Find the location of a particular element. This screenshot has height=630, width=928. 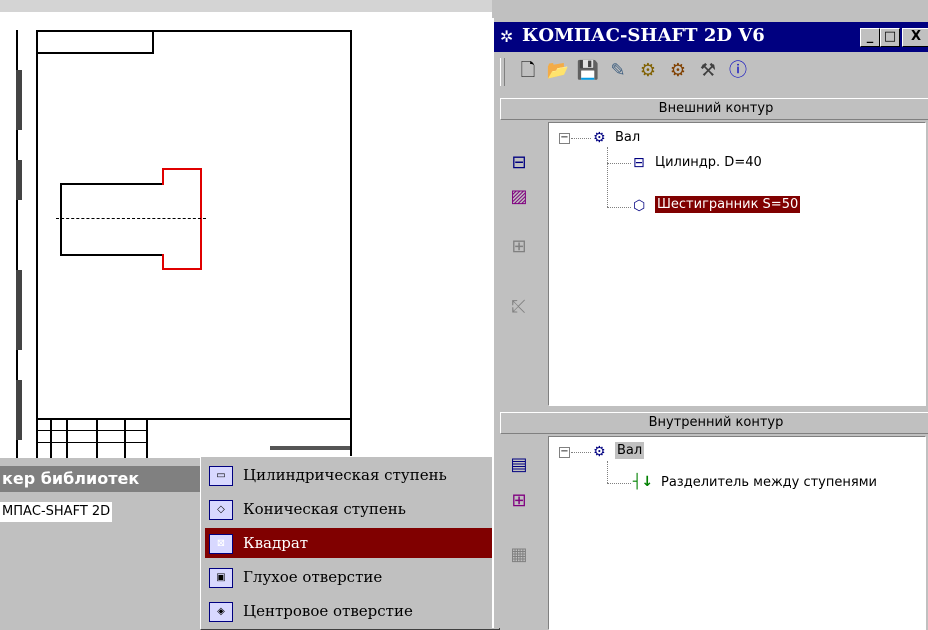

save-icon: 💾 is located at coordinates (588, 71).